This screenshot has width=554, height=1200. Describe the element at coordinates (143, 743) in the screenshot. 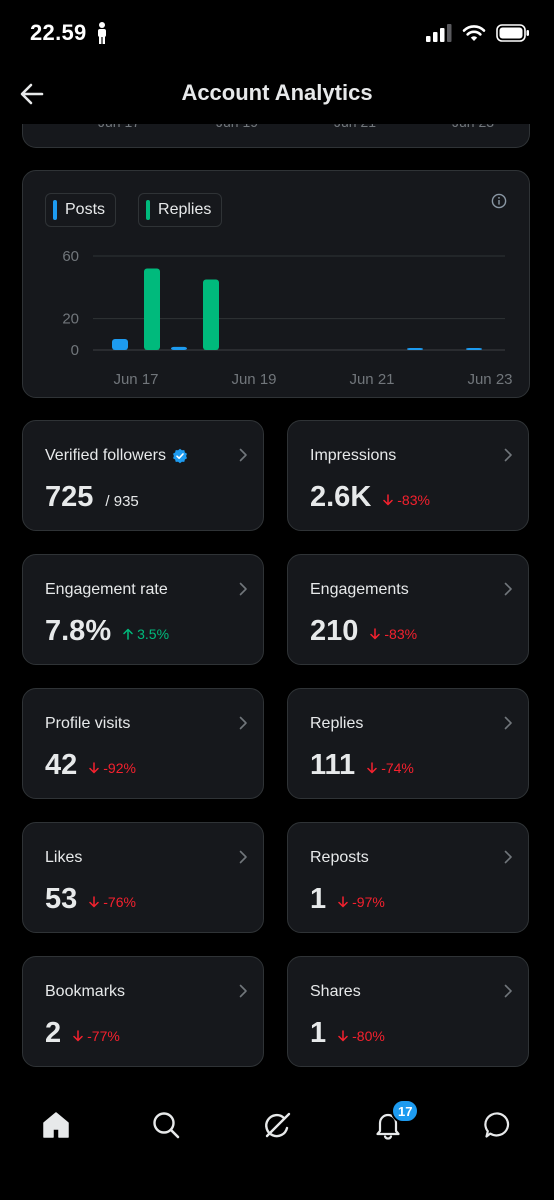

I see `stat-card-profile-visits: Profile visits 42 -92%` at that location.